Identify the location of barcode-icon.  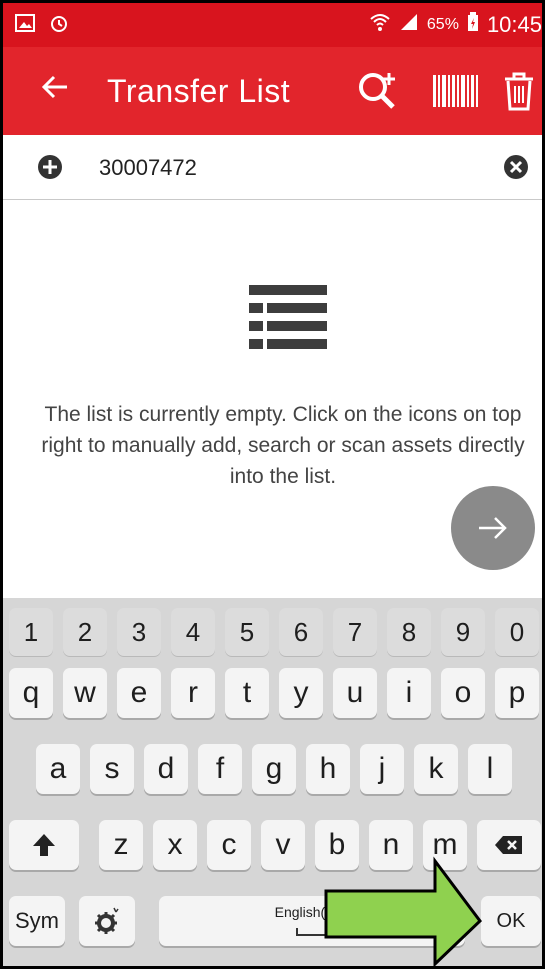
(455, 91).